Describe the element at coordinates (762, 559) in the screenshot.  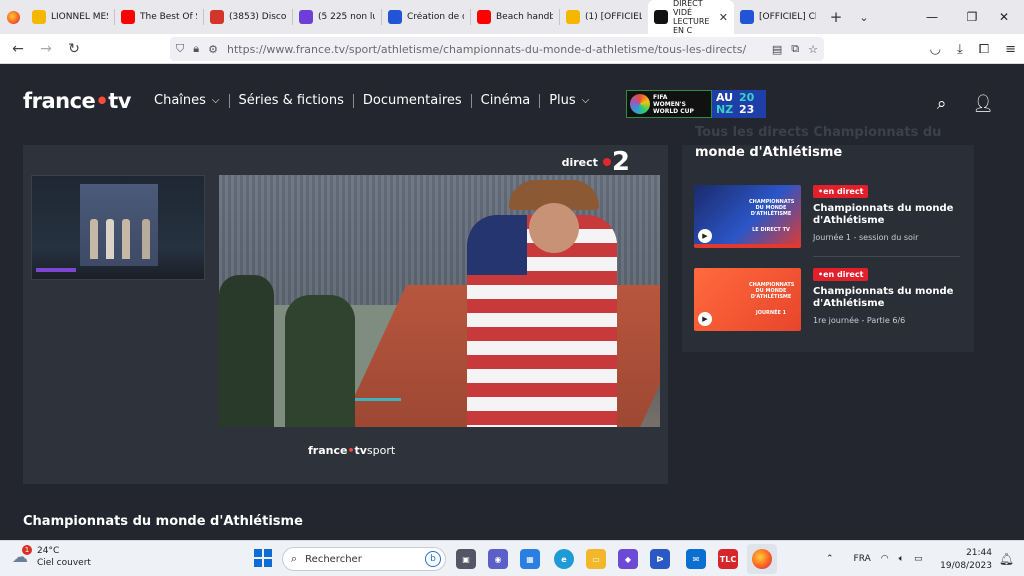
I see `firefox-icon` at that location.